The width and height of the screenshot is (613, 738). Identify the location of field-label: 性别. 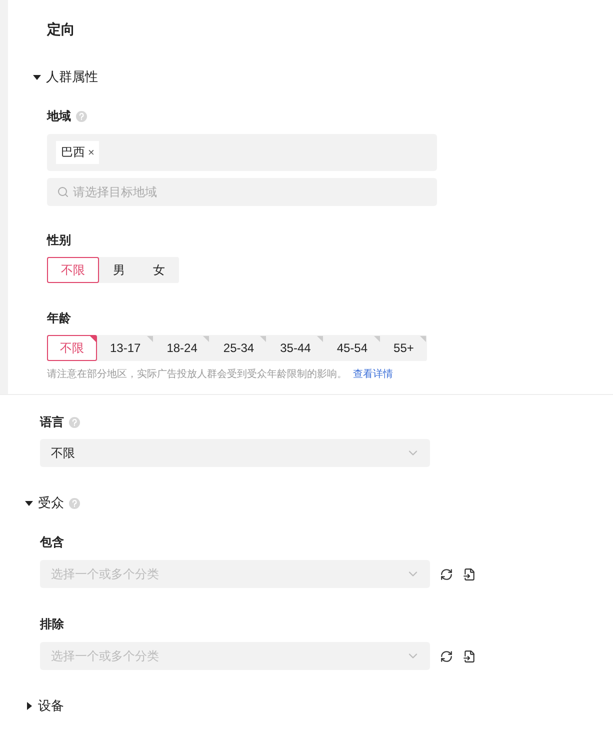
(59, 240).